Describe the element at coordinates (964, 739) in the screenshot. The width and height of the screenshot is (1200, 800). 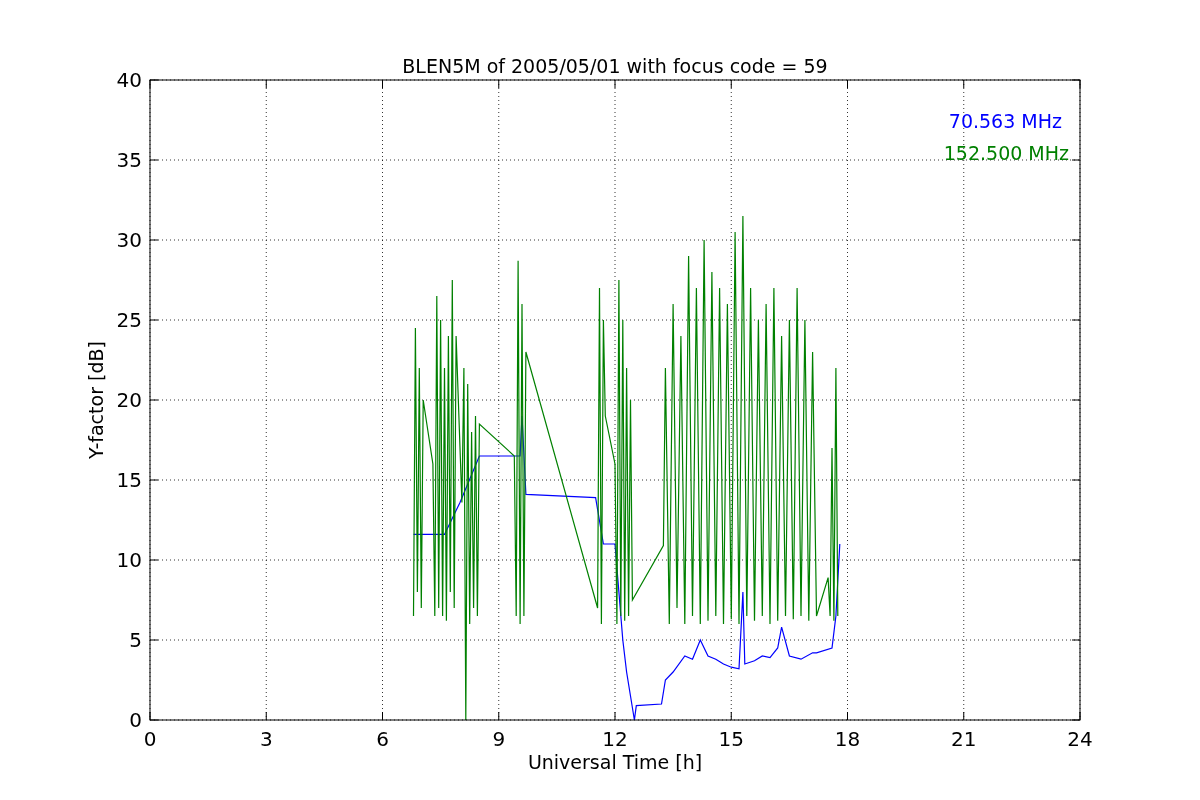
I see `tick-label: 21` at that location.